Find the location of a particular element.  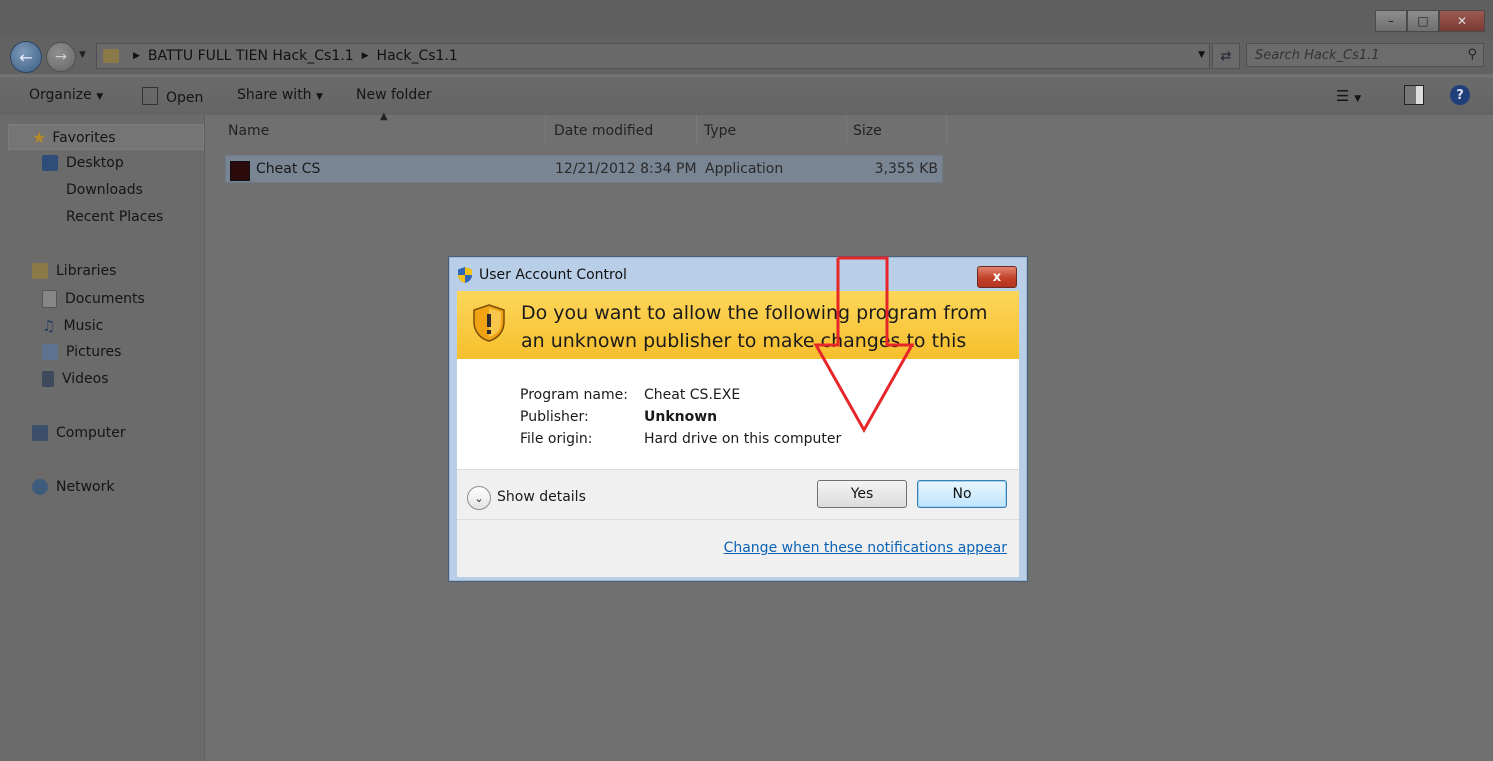

column-header-size: Size is located at coordinates (867, 131).